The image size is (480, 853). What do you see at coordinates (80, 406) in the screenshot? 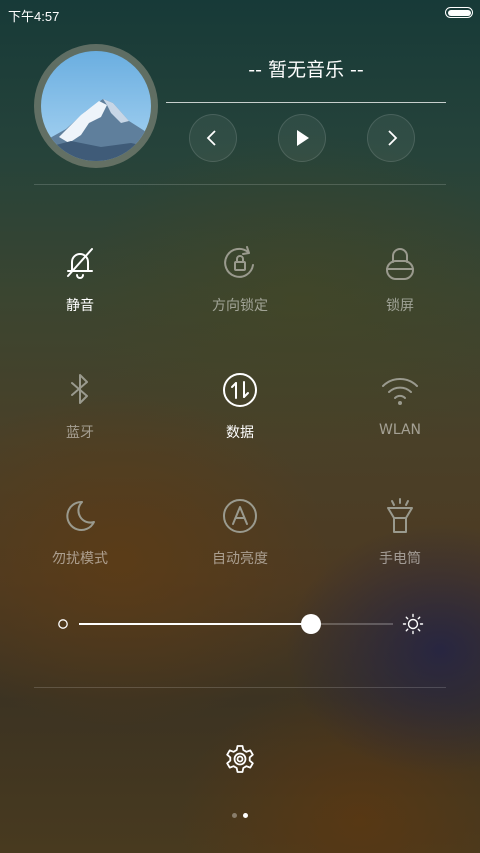
I see `toggle-bluetooth: 蓝牙` at bounding box center [80, 406].